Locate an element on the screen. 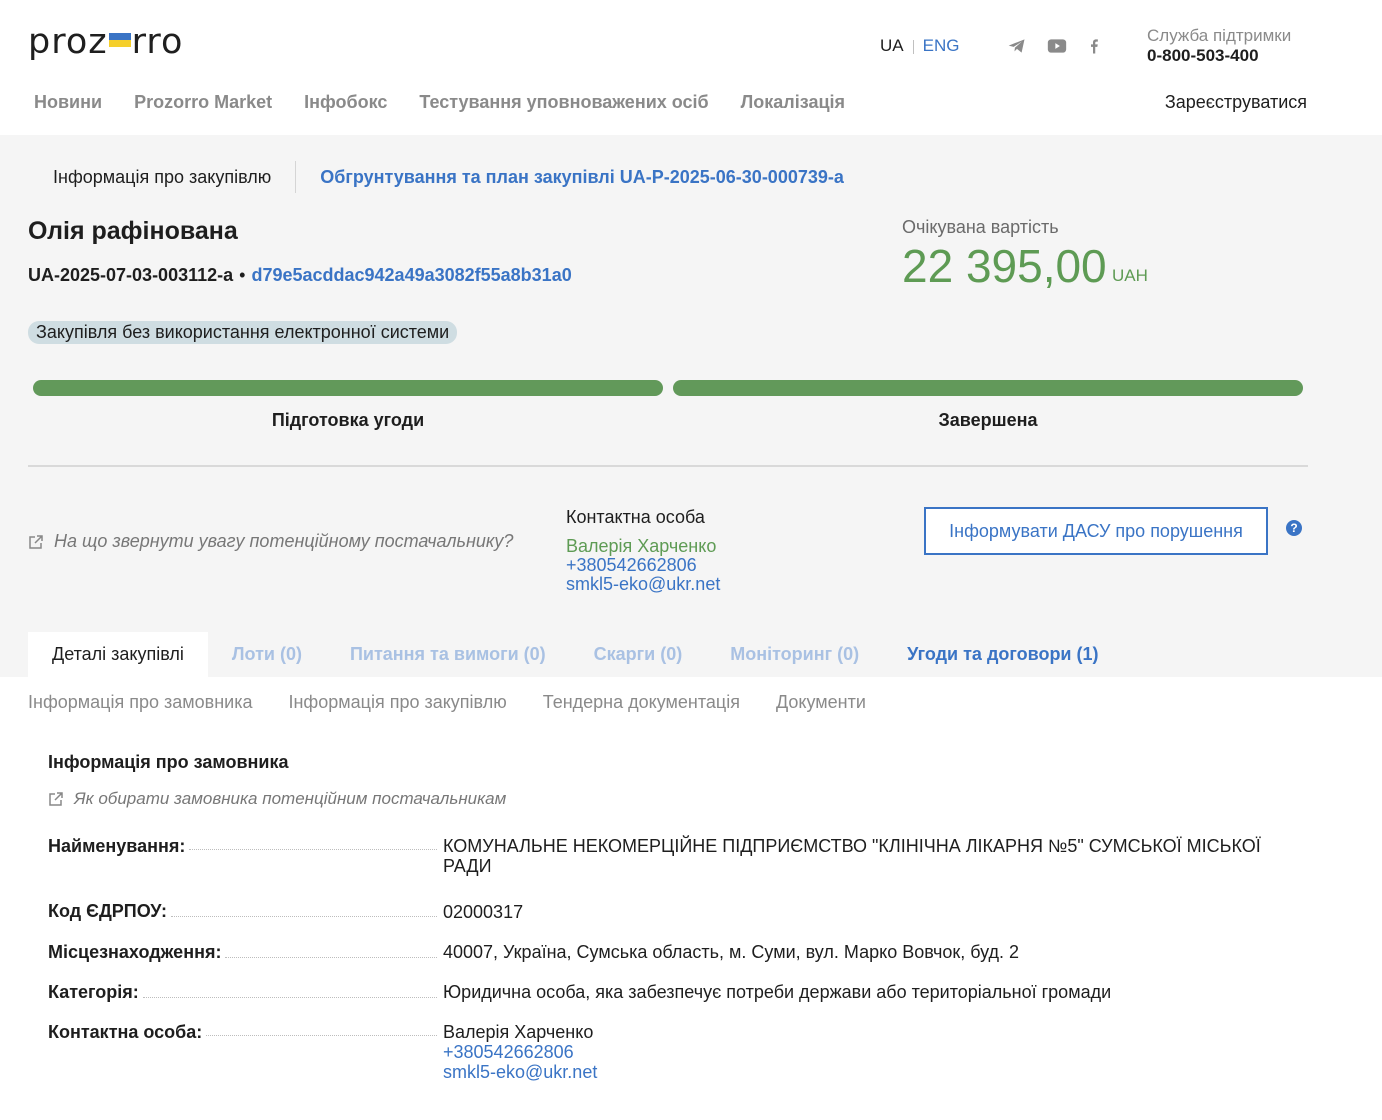 Image resolution: width=1382 pixels, height=1120 pixels. youtube-icon is located at coordinates (1057, 46).